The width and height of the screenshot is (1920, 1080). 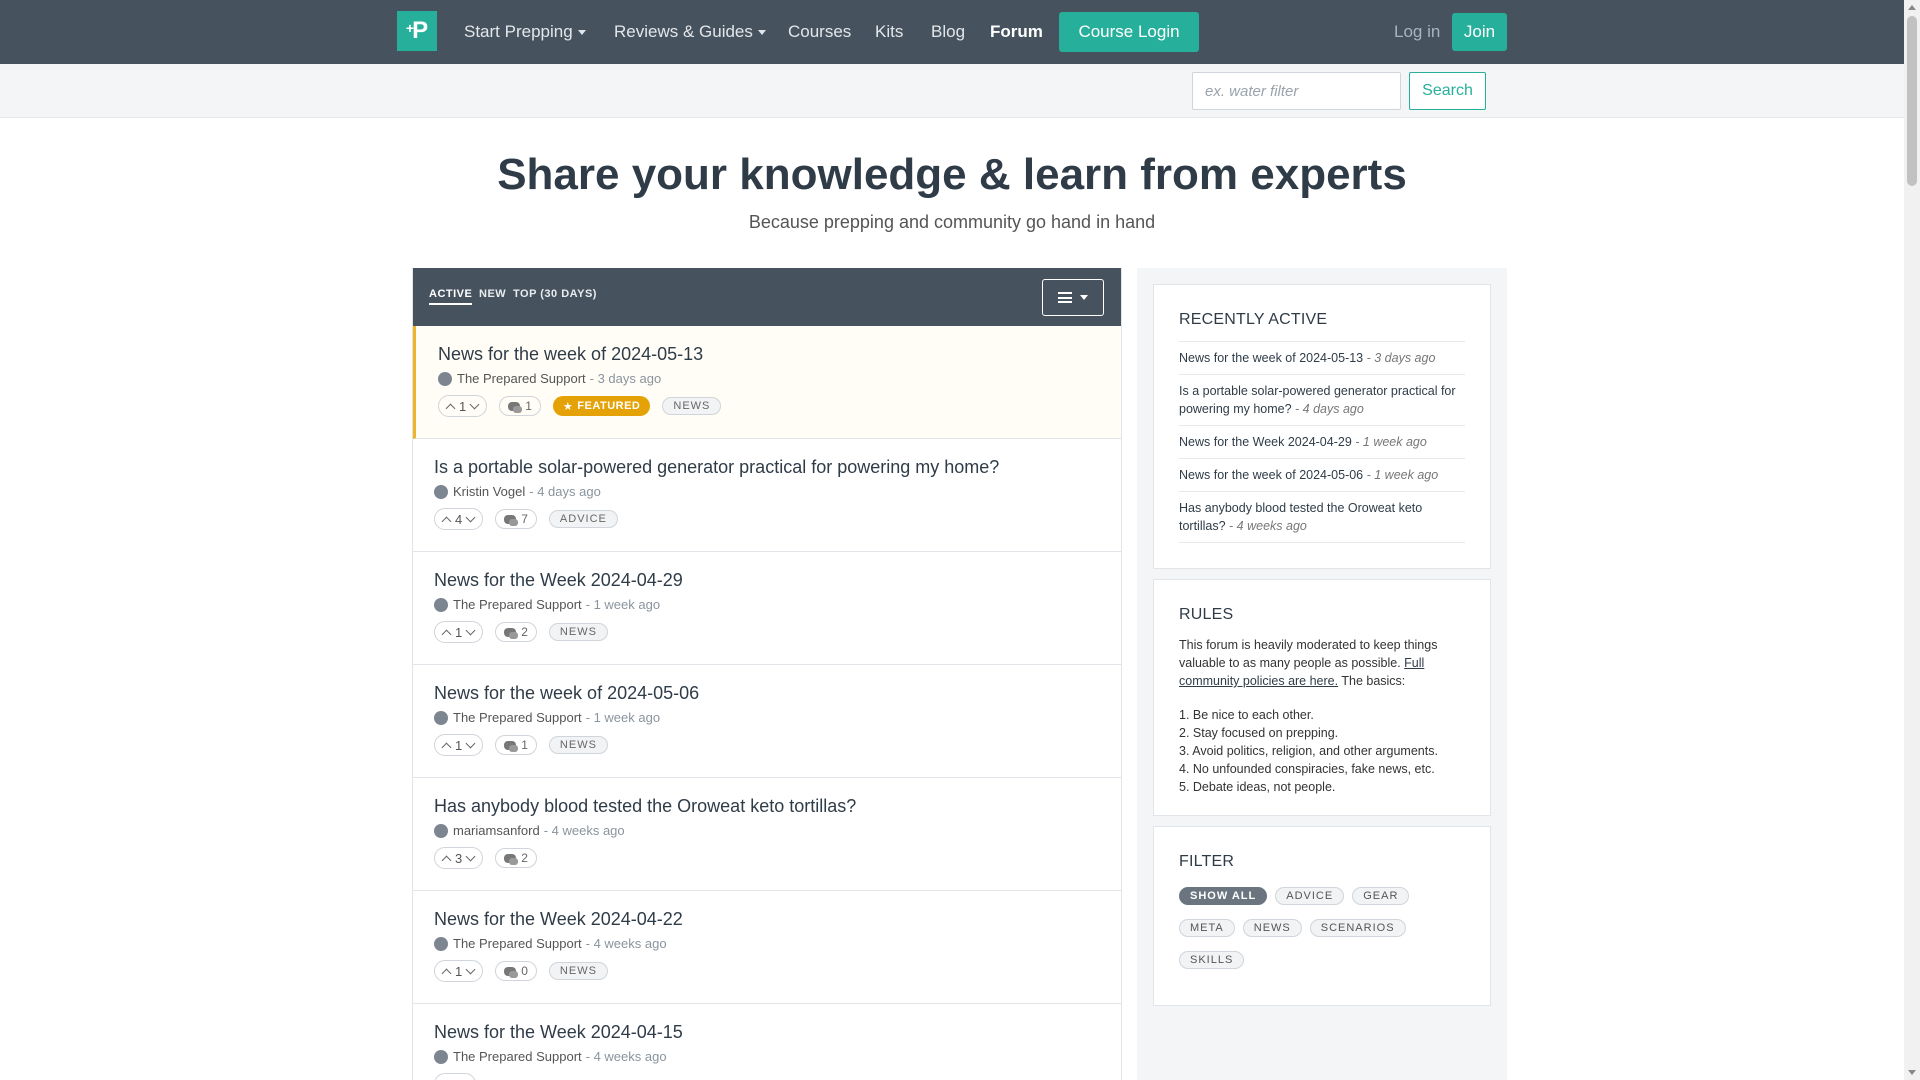 I want to click on nav-forum: Forum, so click(x=1016, y=32).